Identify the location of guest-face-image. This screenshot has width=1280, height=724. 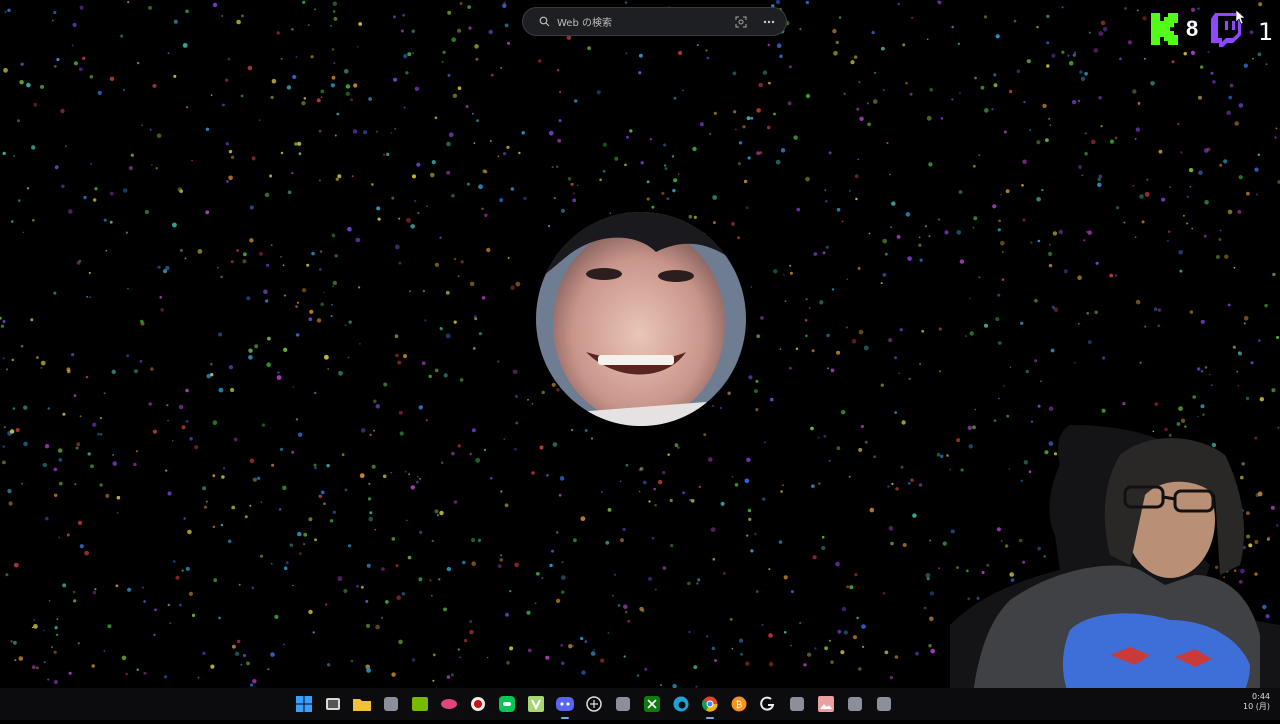
(641, 319).